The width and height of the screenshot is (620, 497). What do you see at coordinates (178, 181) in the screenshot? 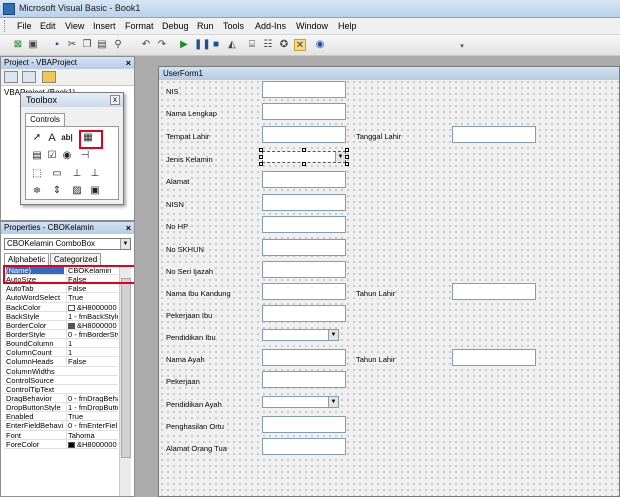
I see `label-alamat: Alamat` at bounding box center [178, 181].